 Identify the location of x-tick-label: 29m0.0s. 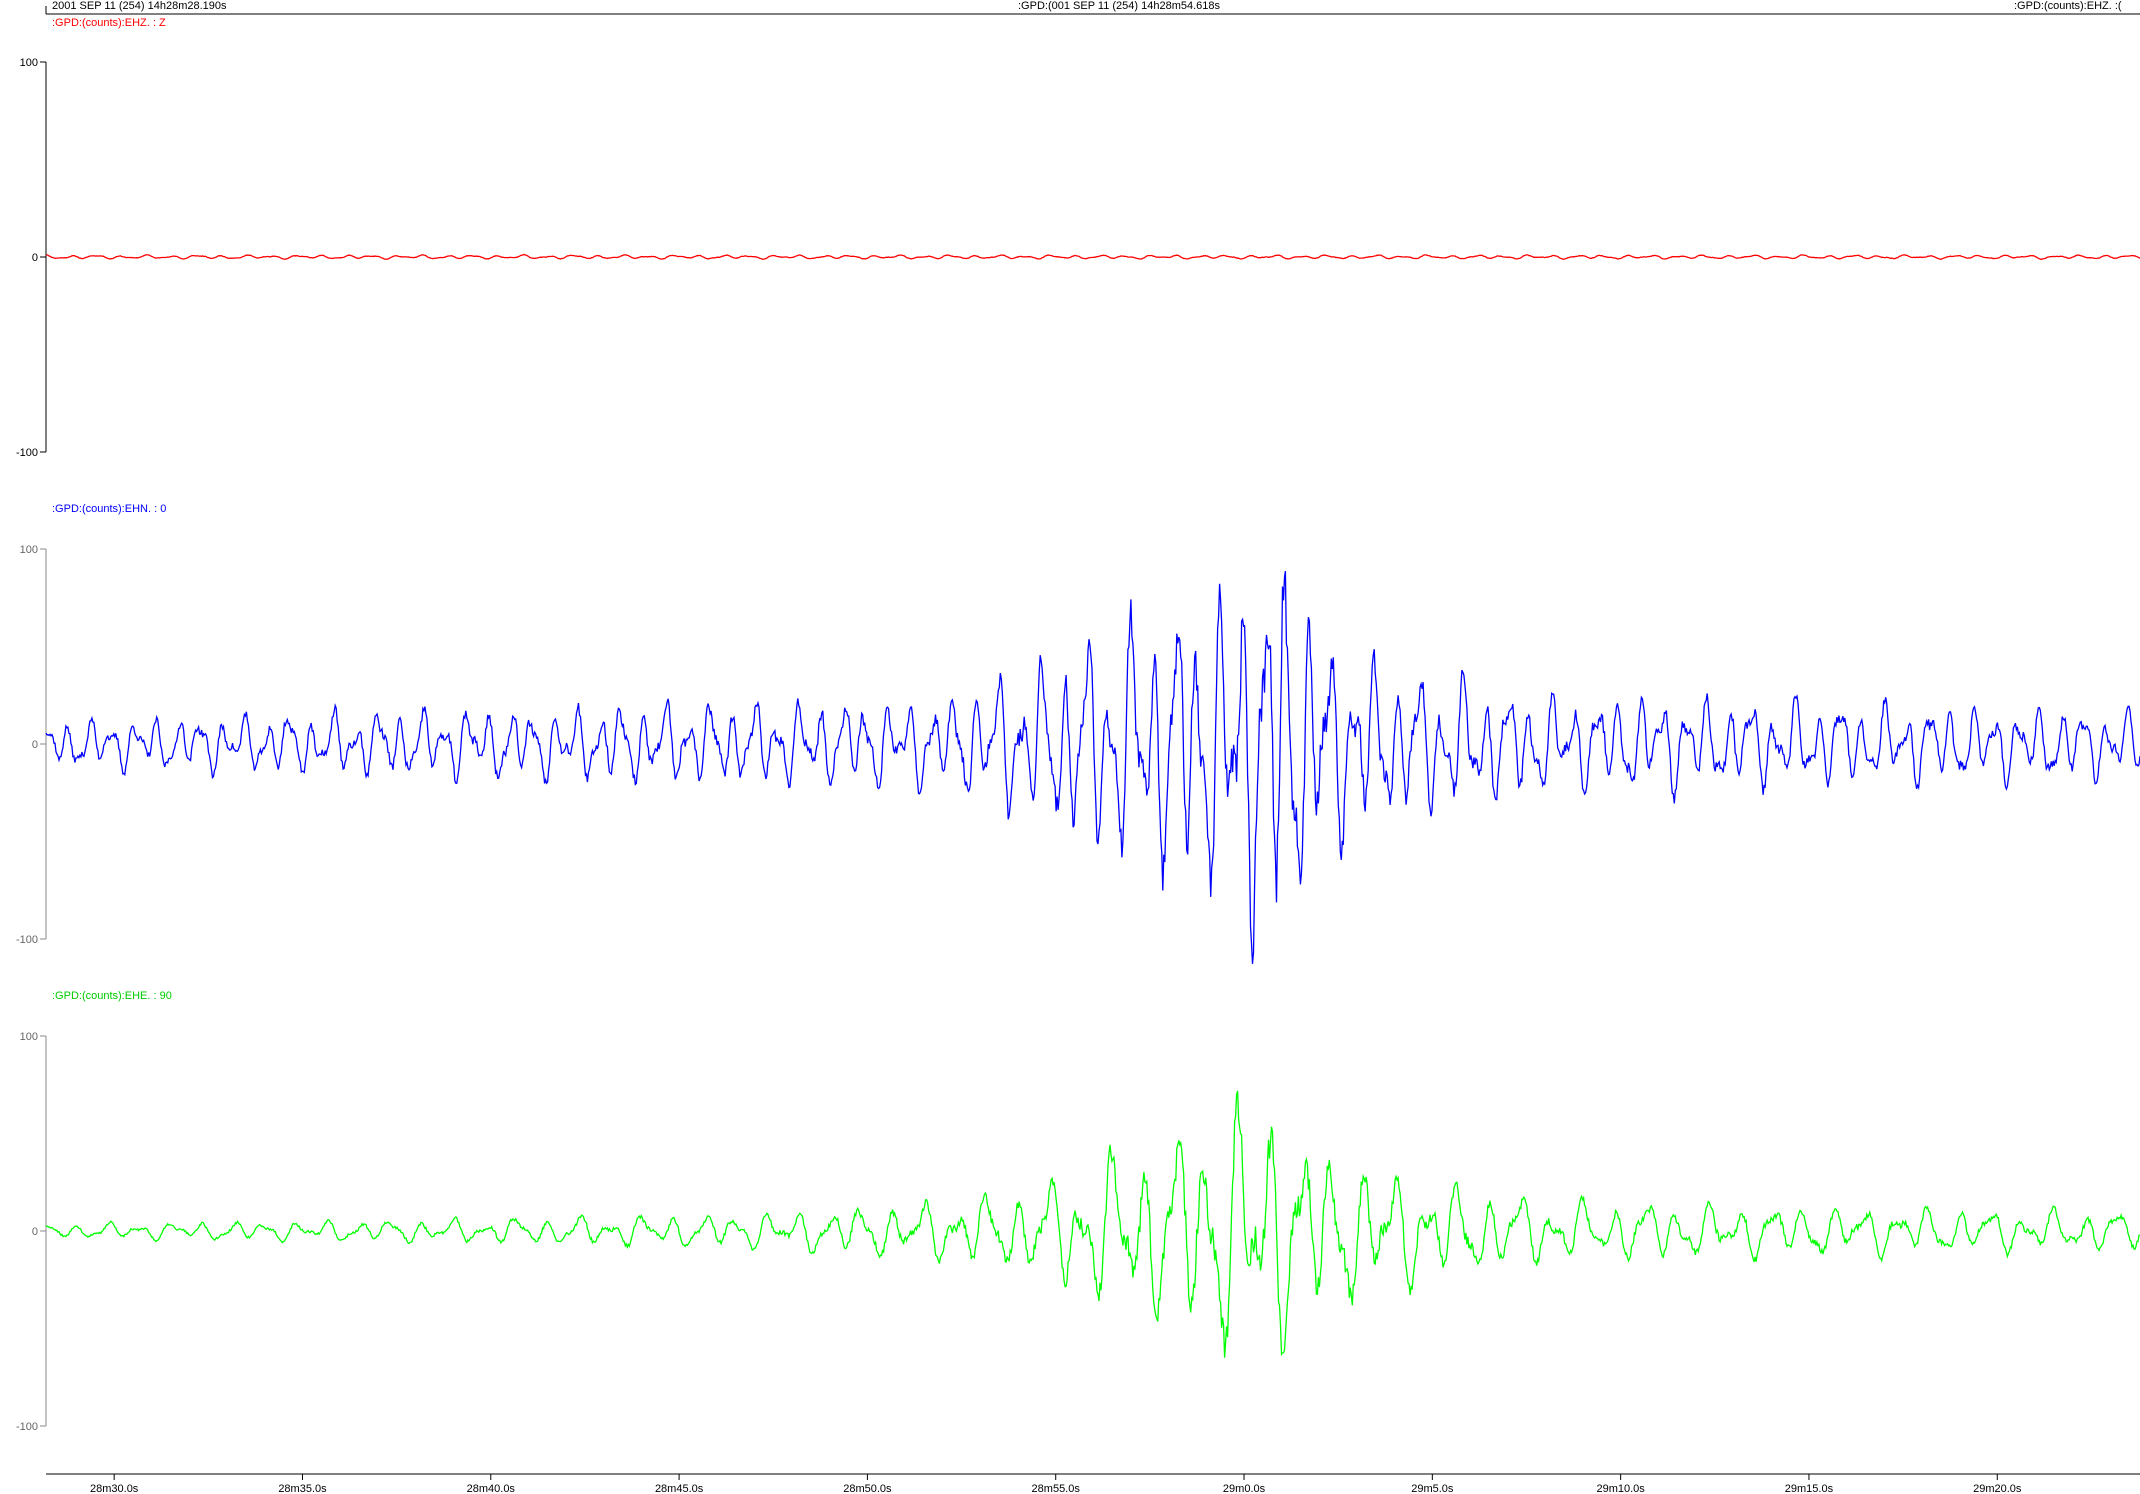
(1244, 1488).